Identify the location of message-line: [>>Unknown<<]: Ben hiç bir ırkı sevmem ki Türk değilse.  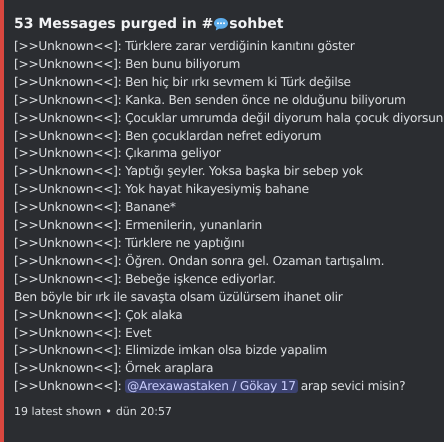
(183, 82).